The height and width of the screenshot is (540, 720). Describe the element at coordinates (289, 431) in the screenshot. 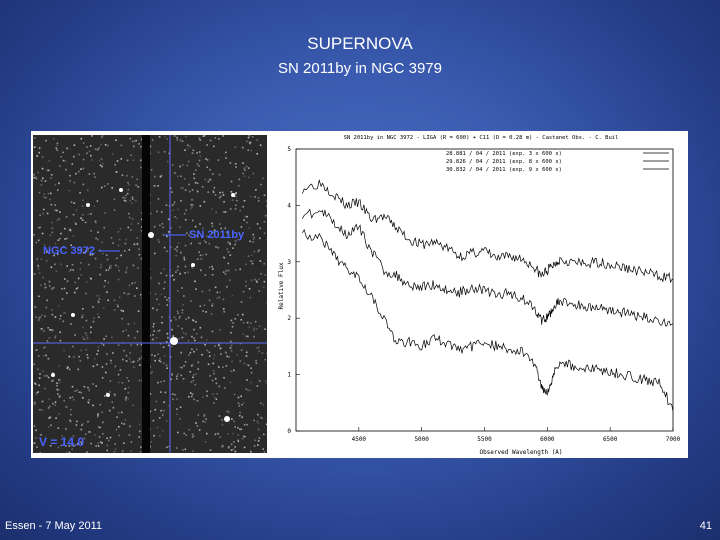

I see `y-tick-label: 0` at that location.